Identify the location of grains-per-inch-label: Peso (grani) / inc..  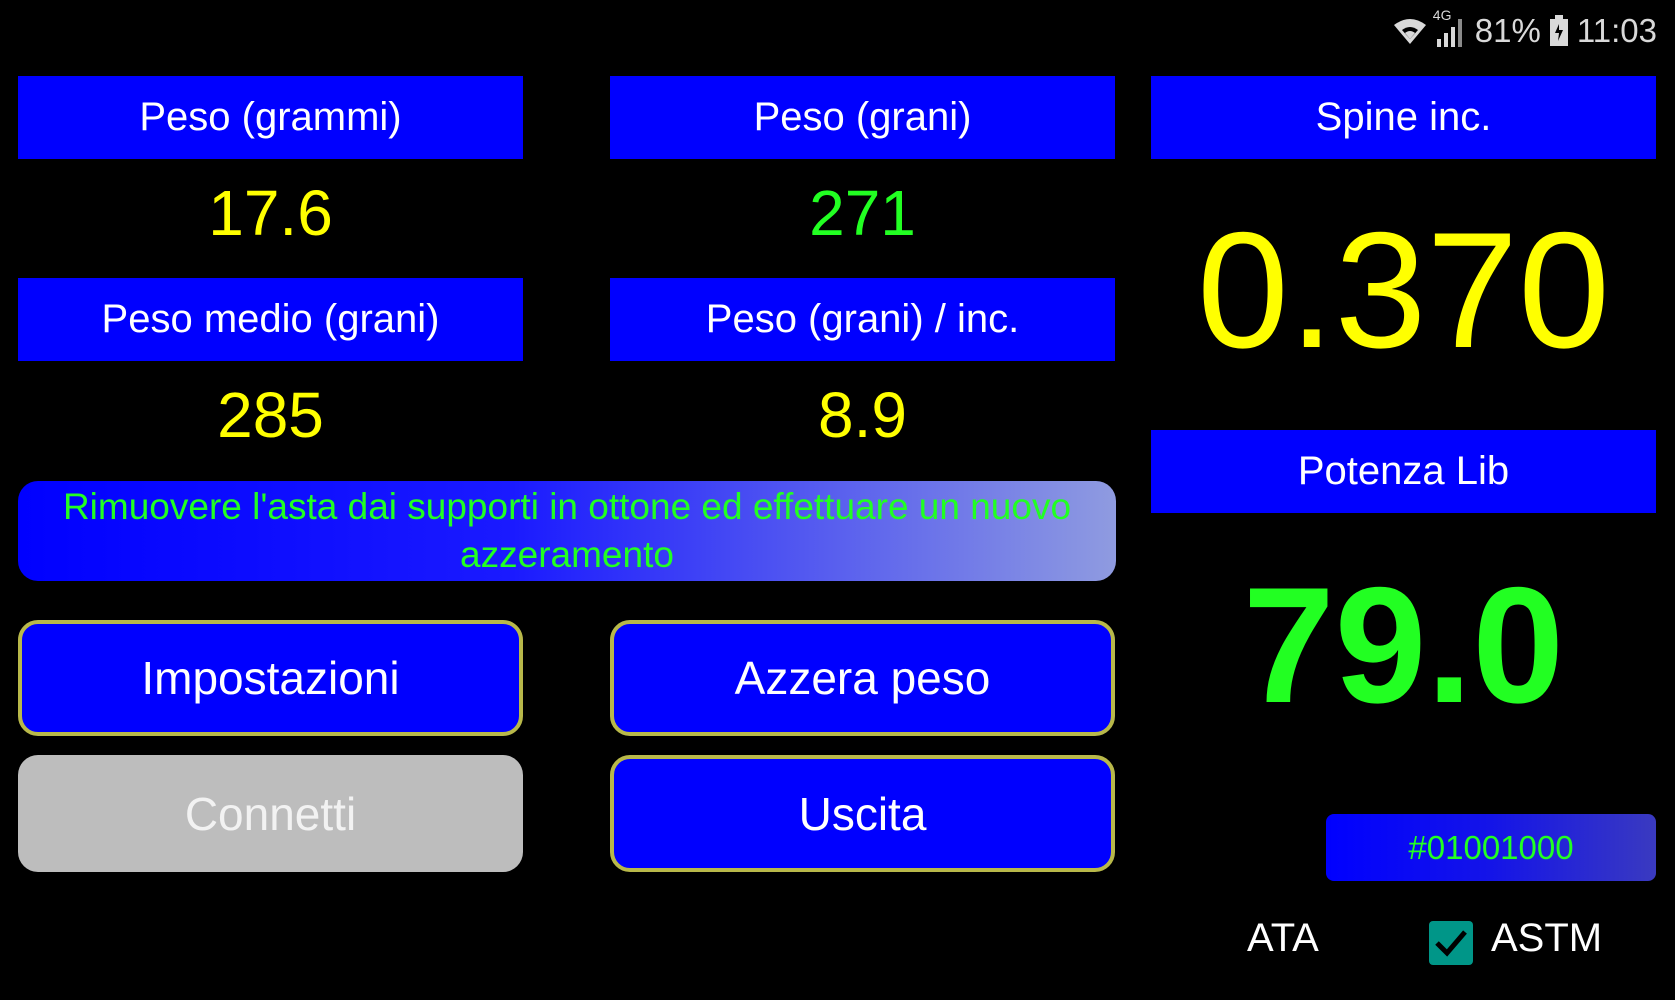
(862, 319).